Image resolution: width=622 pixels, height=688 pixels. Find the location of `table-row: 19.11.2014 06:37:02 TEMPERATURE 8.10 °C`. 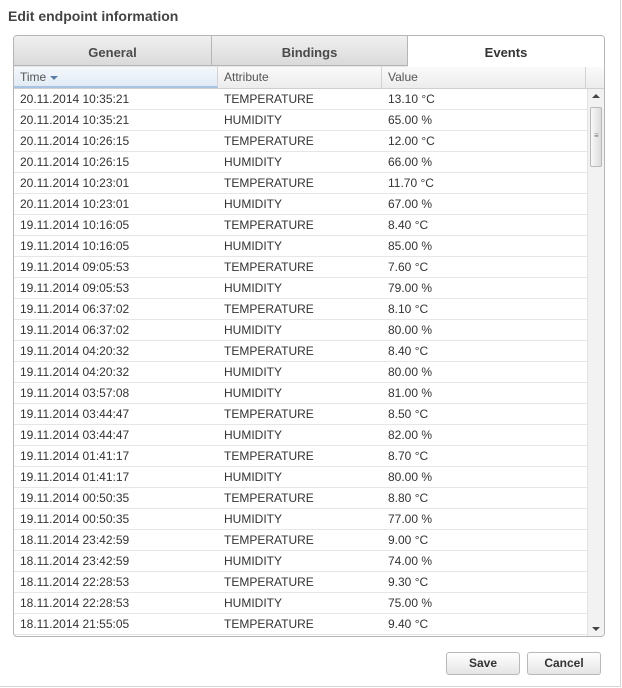

table-row: 19.11.2014 06:37:02 TEMPERATURE 8.10 °C is located at coordinates (300, 309).